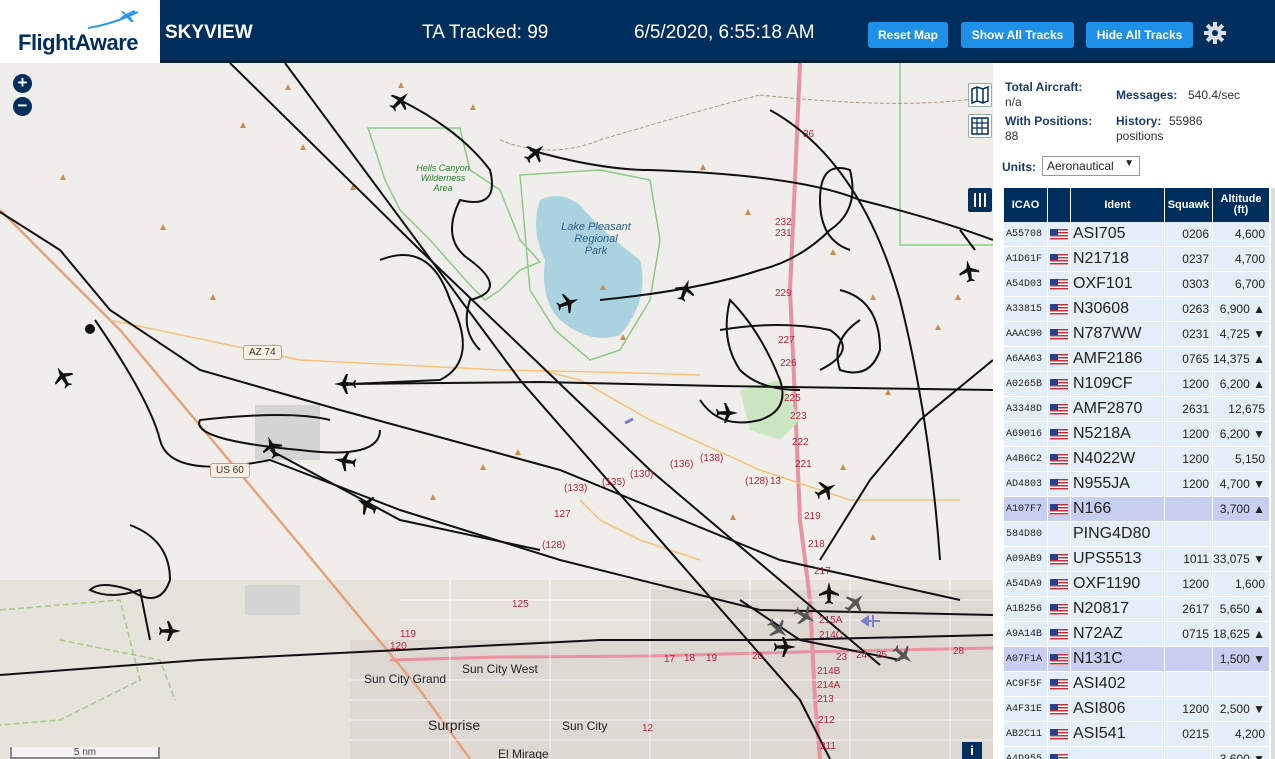 This screenshot has width=1275, height=759. I want to click on cell-squawk: 0215, so click(1189, 734).